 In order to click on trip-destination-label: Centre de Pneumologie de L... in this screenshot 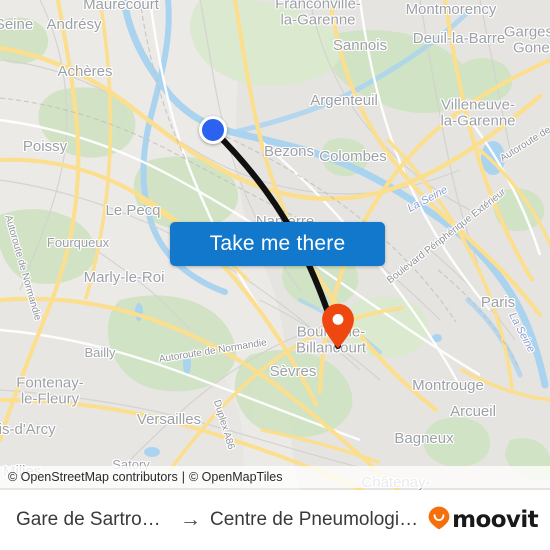, I will do `click(315, 519)`.